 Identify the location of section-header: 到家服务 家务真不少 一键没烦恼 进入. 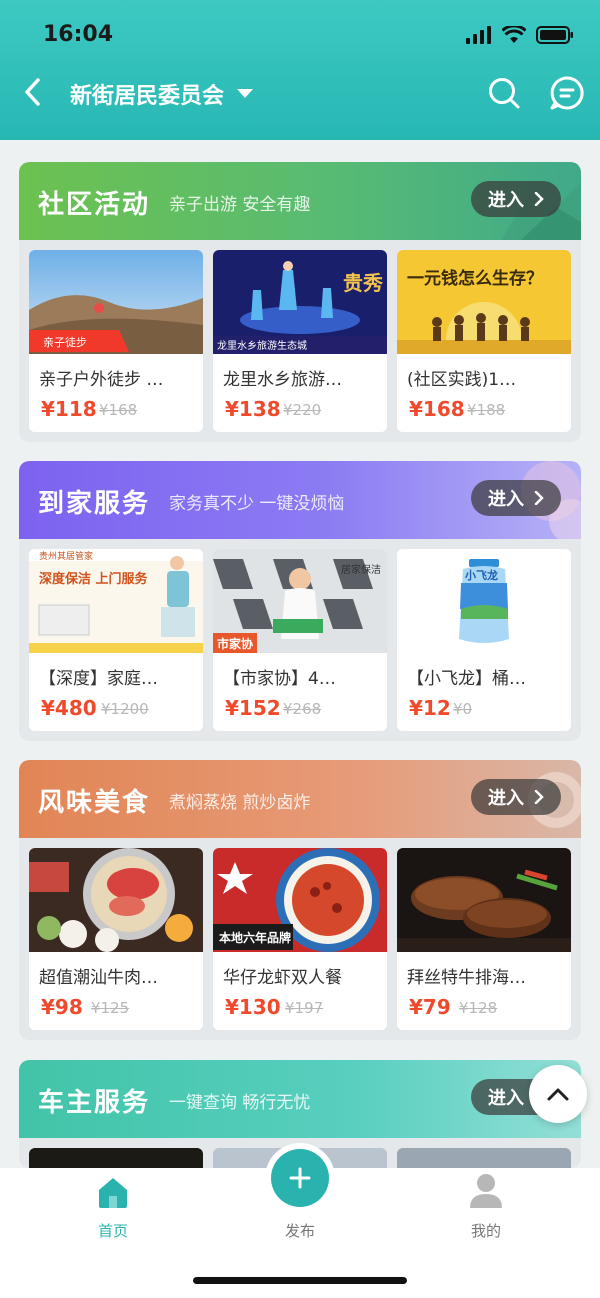
(300, 500).